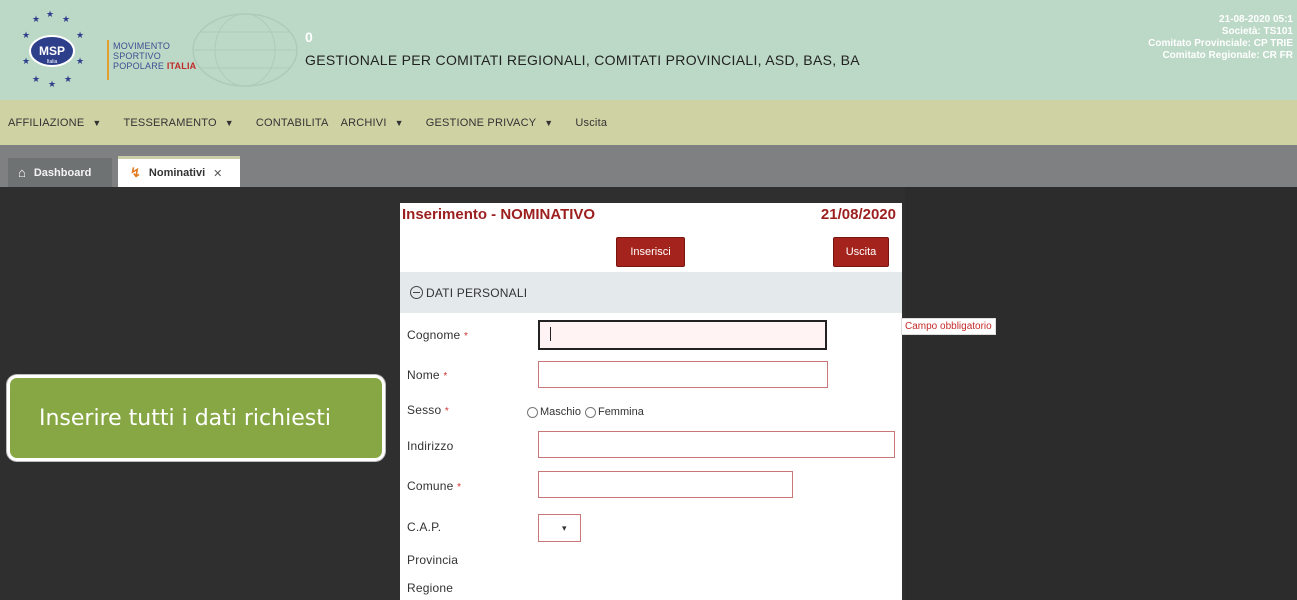 The height and width of the screenshot is (600, 1297). Describe the element at coordinates (52, 62) in the screenshot. I see `logo-subtext: Italia` at that location.